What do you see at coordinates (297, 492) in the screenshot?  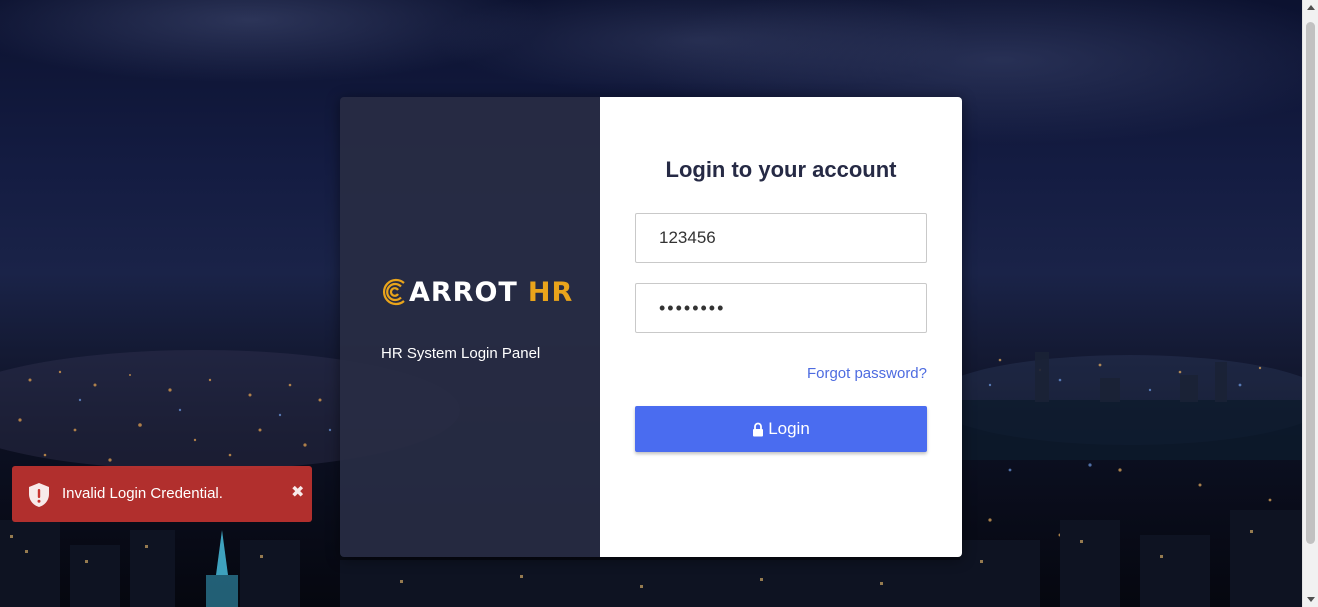 I see `toast-close-icon: ✖` at bounding box center [297, 492].